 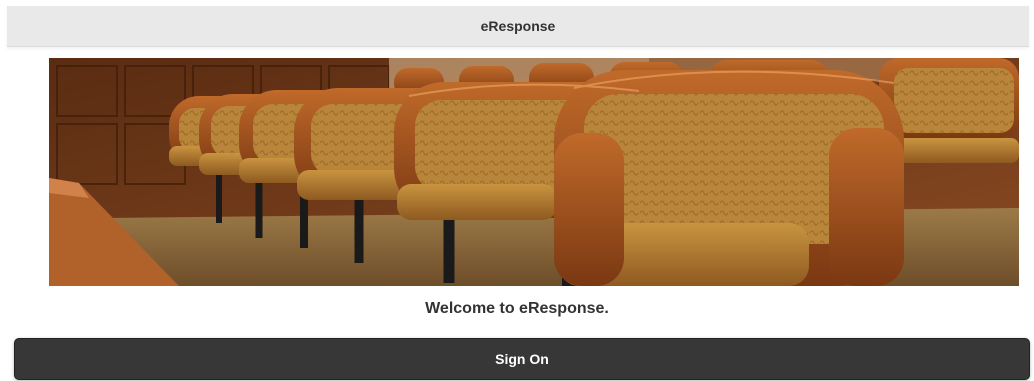 I want to click on app-header: eResponse, so click(x=518, y=26).